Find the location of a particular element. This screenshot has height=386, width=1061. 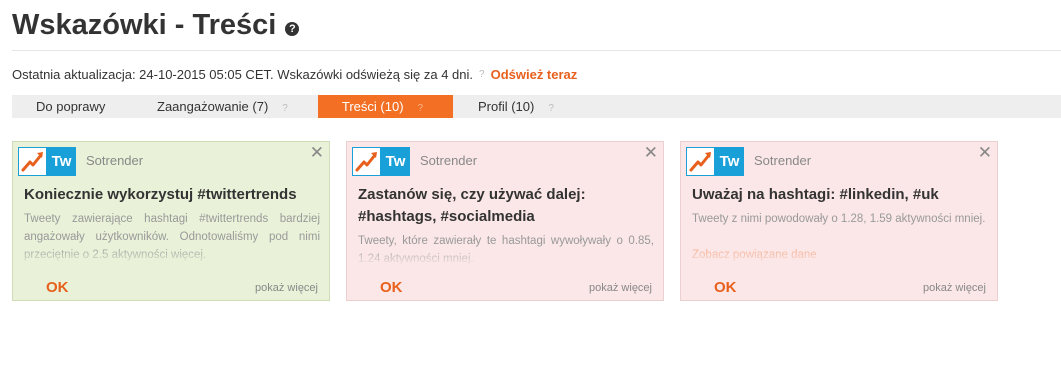

tip-title: Uważaj na hashtagi: #linkedin, #uk is located at coordinates (815, 194).